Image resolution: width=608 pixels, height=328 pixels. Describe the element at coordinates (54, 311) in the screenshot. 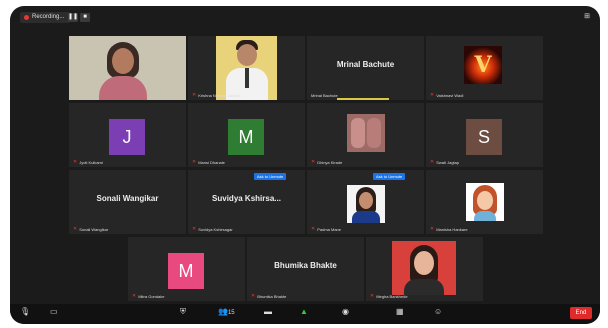

I see `video-icon: ▭` at that location.